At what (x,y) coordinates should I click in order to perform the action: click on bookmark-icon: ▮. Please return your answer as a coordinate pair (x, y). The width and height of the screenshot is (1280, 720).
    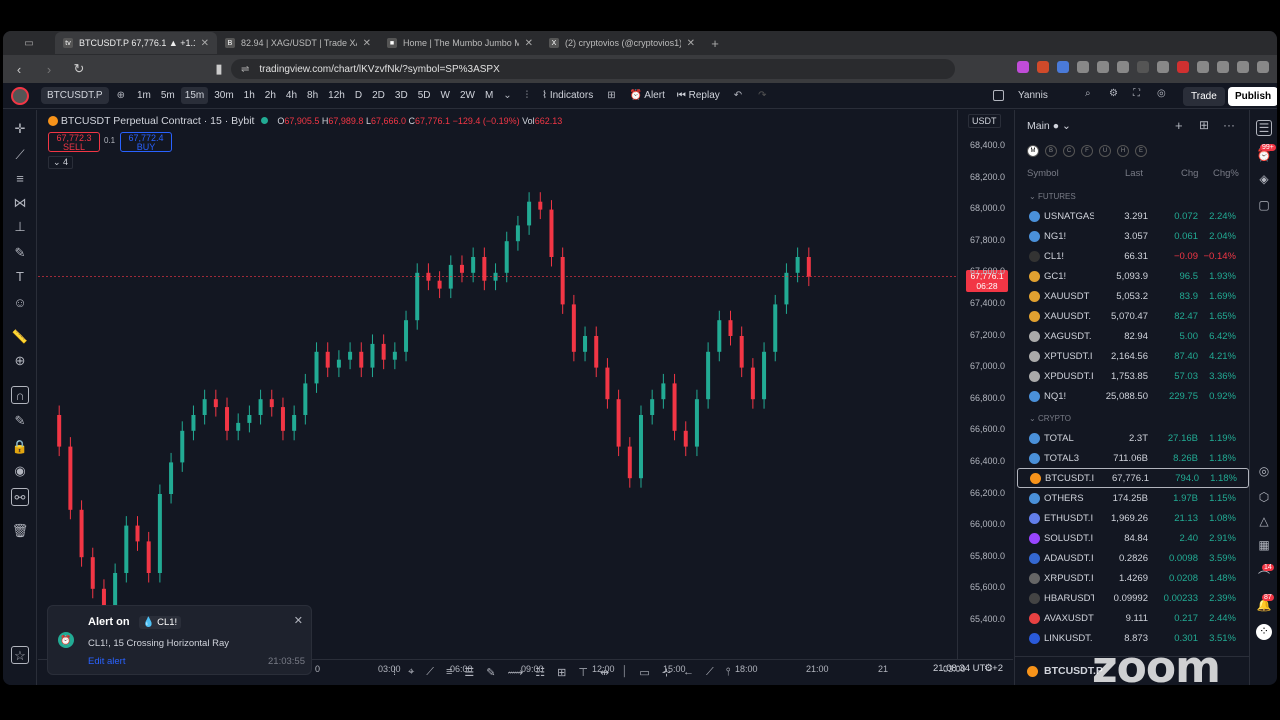
    Looking at the image, I should click on (219, 69).